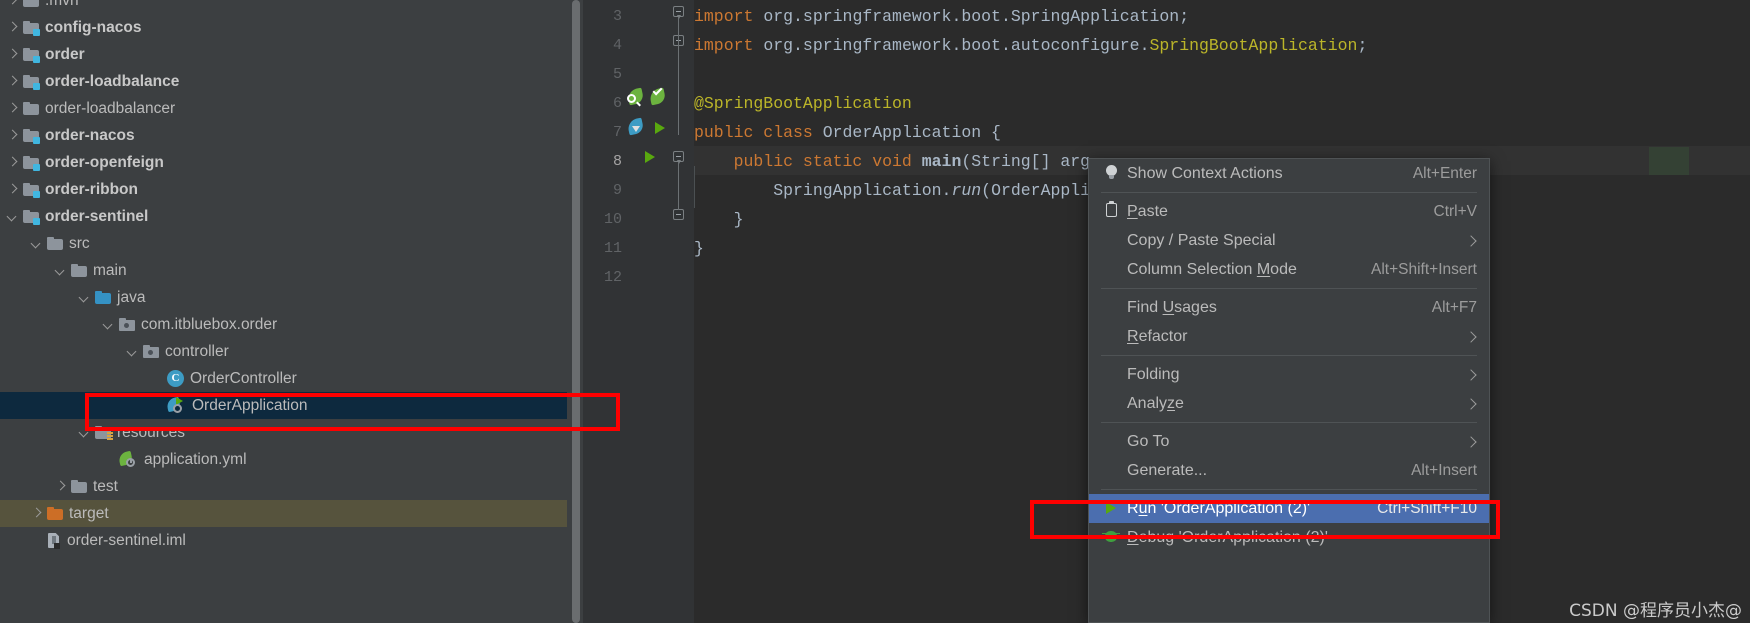  Describe the element at coordinates (1115, 174) in the screenshot. I see `lightbulb-icon` at that location.